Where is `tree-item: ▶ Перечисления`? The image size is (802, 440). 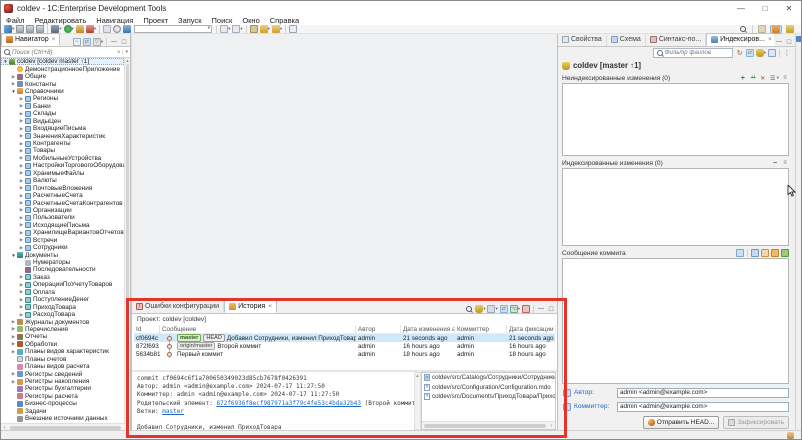 tree-item: ▶ Перечисления is located at coordinates (62, 329).